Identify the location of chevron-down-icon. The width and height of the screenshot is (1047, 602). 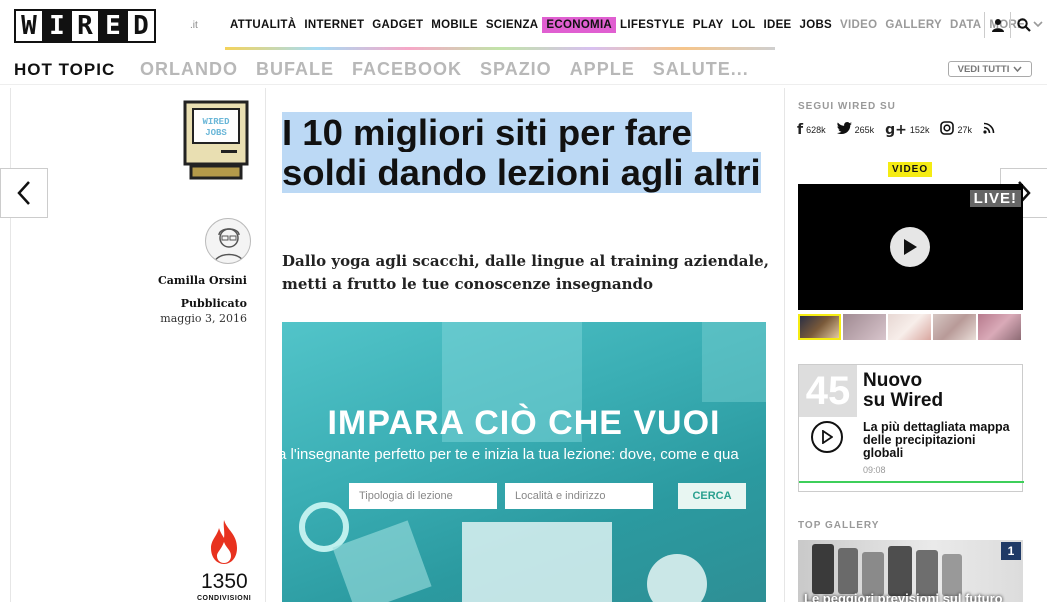
(1017, 69).